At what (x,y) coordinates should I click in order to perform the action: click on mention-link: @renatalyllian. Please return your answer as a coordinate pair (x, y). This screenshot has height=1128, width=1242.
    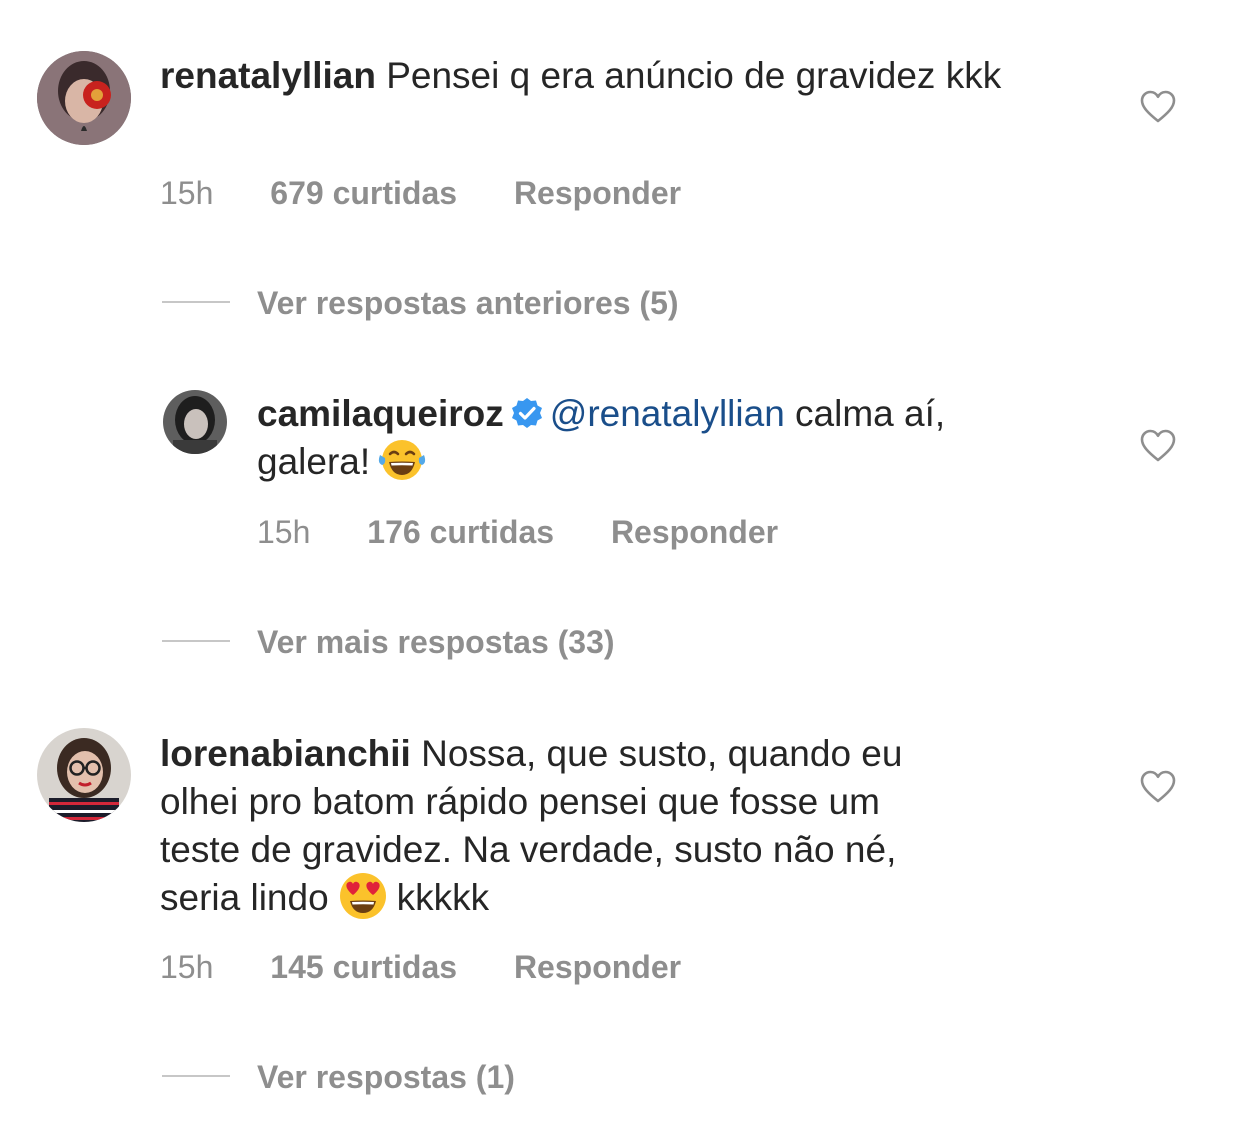
    Looking at the image, I should click on (667, 413).